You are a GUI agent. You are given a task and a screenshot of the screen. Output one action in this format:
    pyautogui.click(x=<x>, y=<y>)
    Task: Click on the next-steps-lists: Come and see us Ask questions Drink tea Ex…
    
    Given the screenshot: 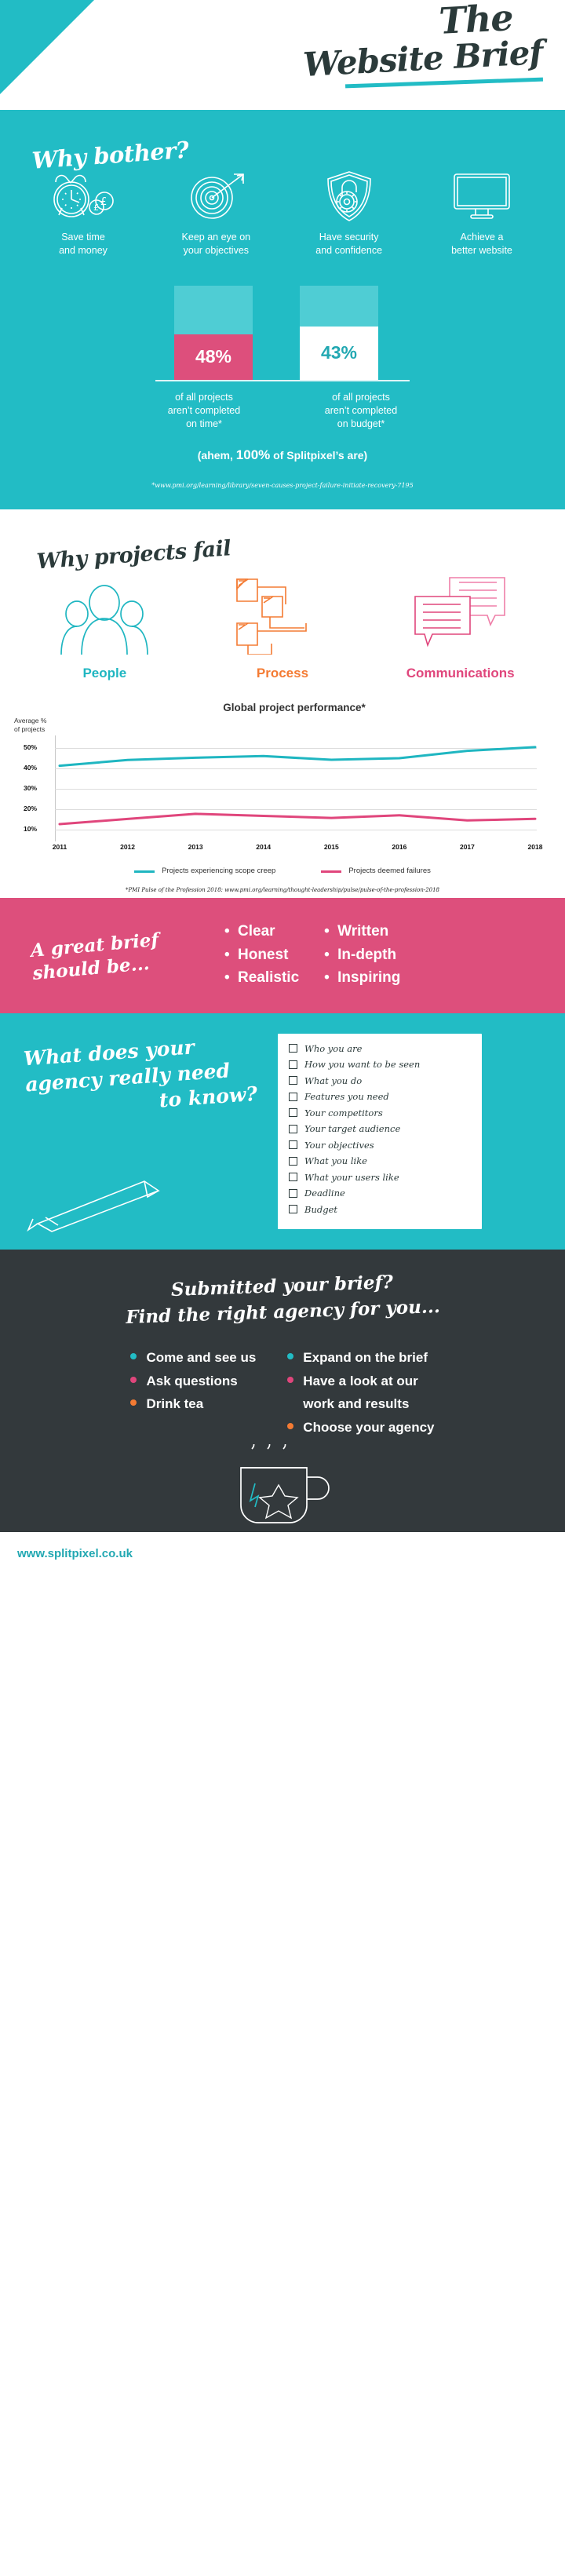 What is the action you would take?
    pyautogui.click(x=282, y=1392)
    